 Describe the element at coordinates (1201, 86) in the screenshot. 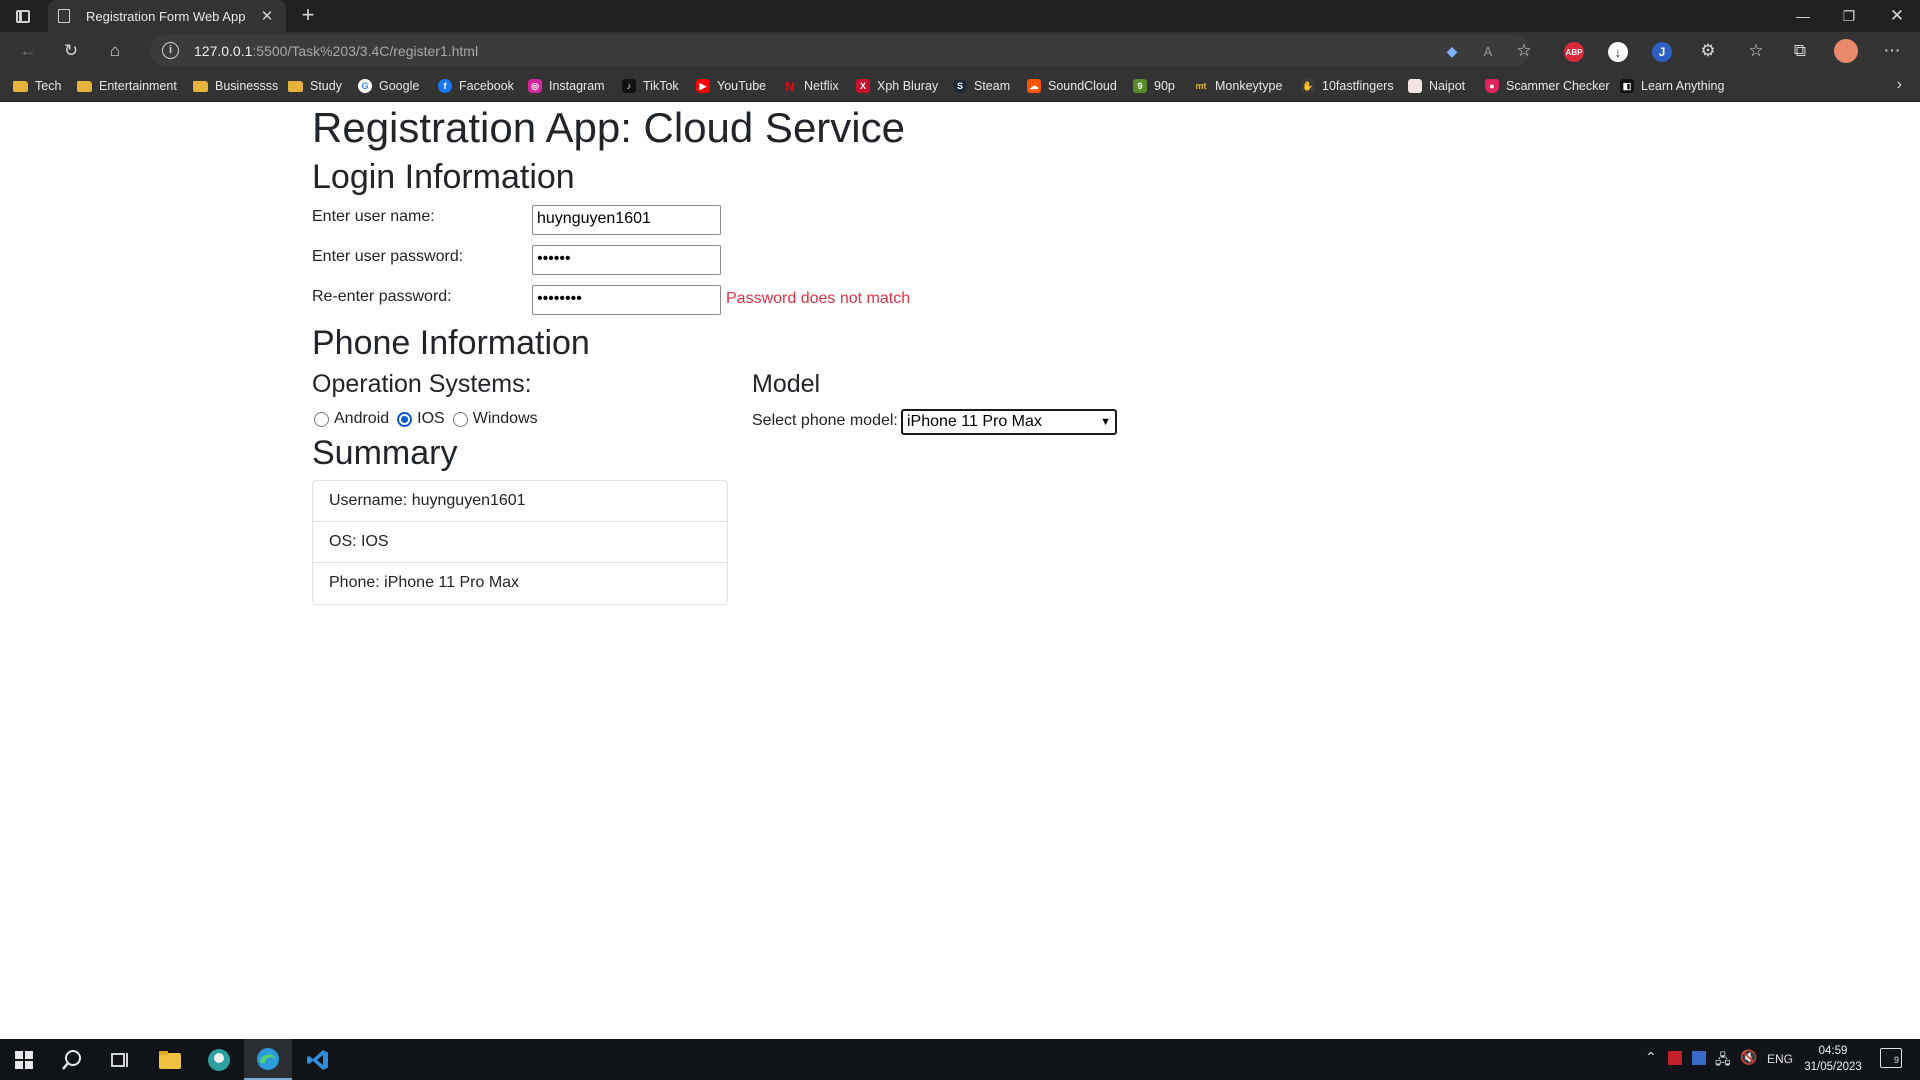

I see `monkeytype-icon: mt` at that location.